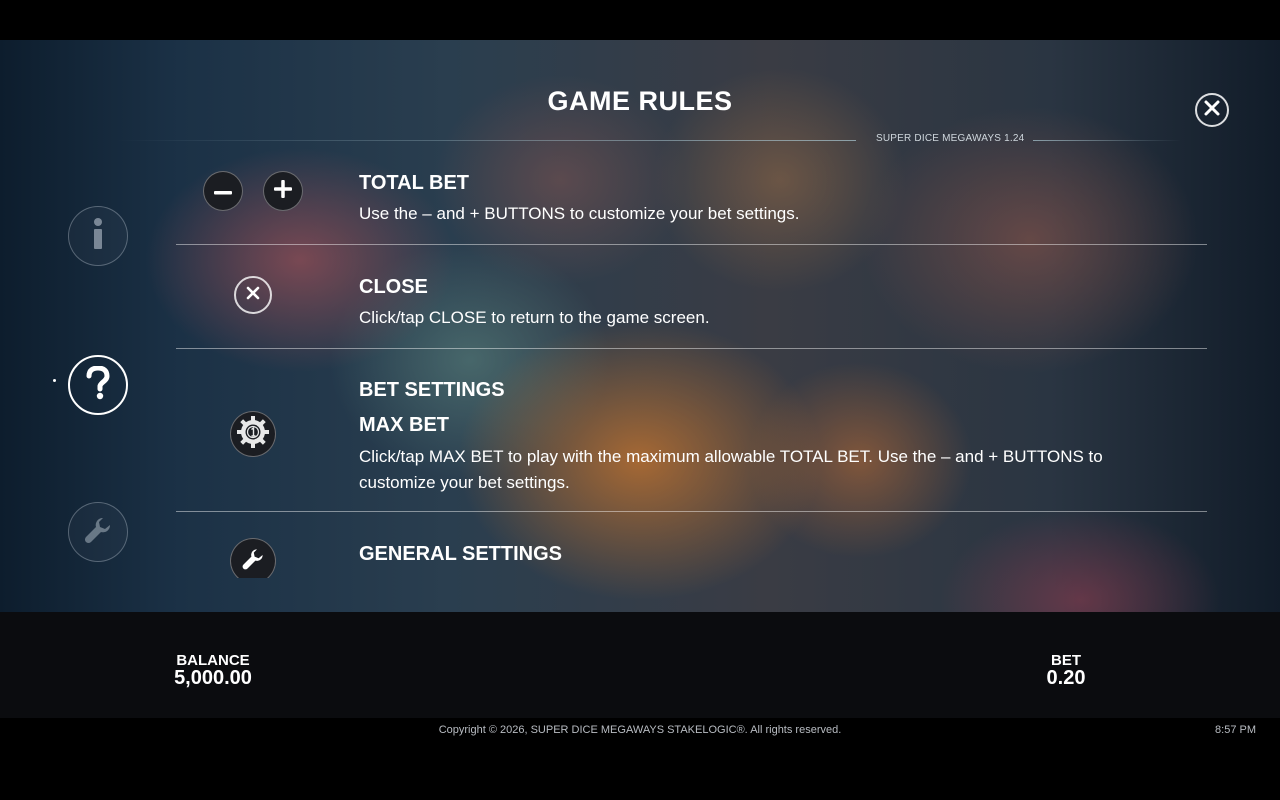 This screenshot has height=800, width=1280. I want to click on sidebar-item-help, so click(98, 385).